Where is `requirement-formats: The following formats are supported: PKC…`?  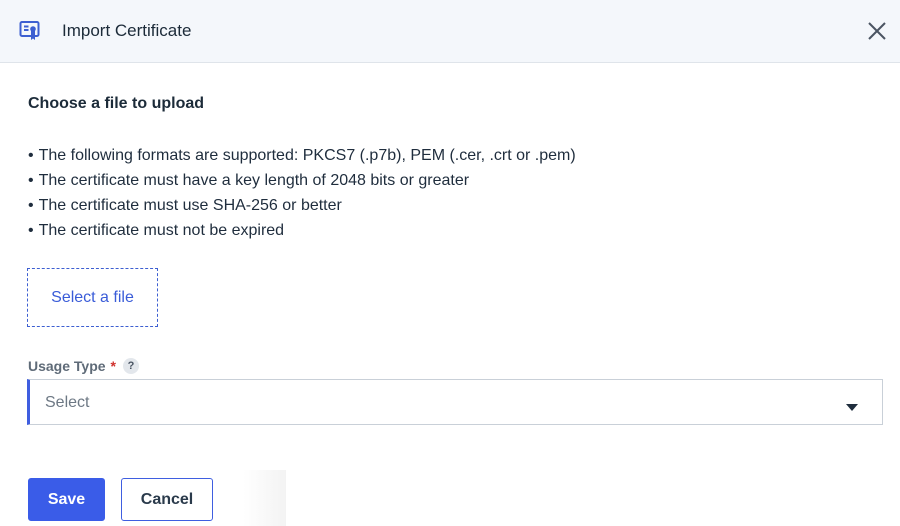
requirement-formats: The following formats are supported: PKC… is located at coordinates (302, 155).